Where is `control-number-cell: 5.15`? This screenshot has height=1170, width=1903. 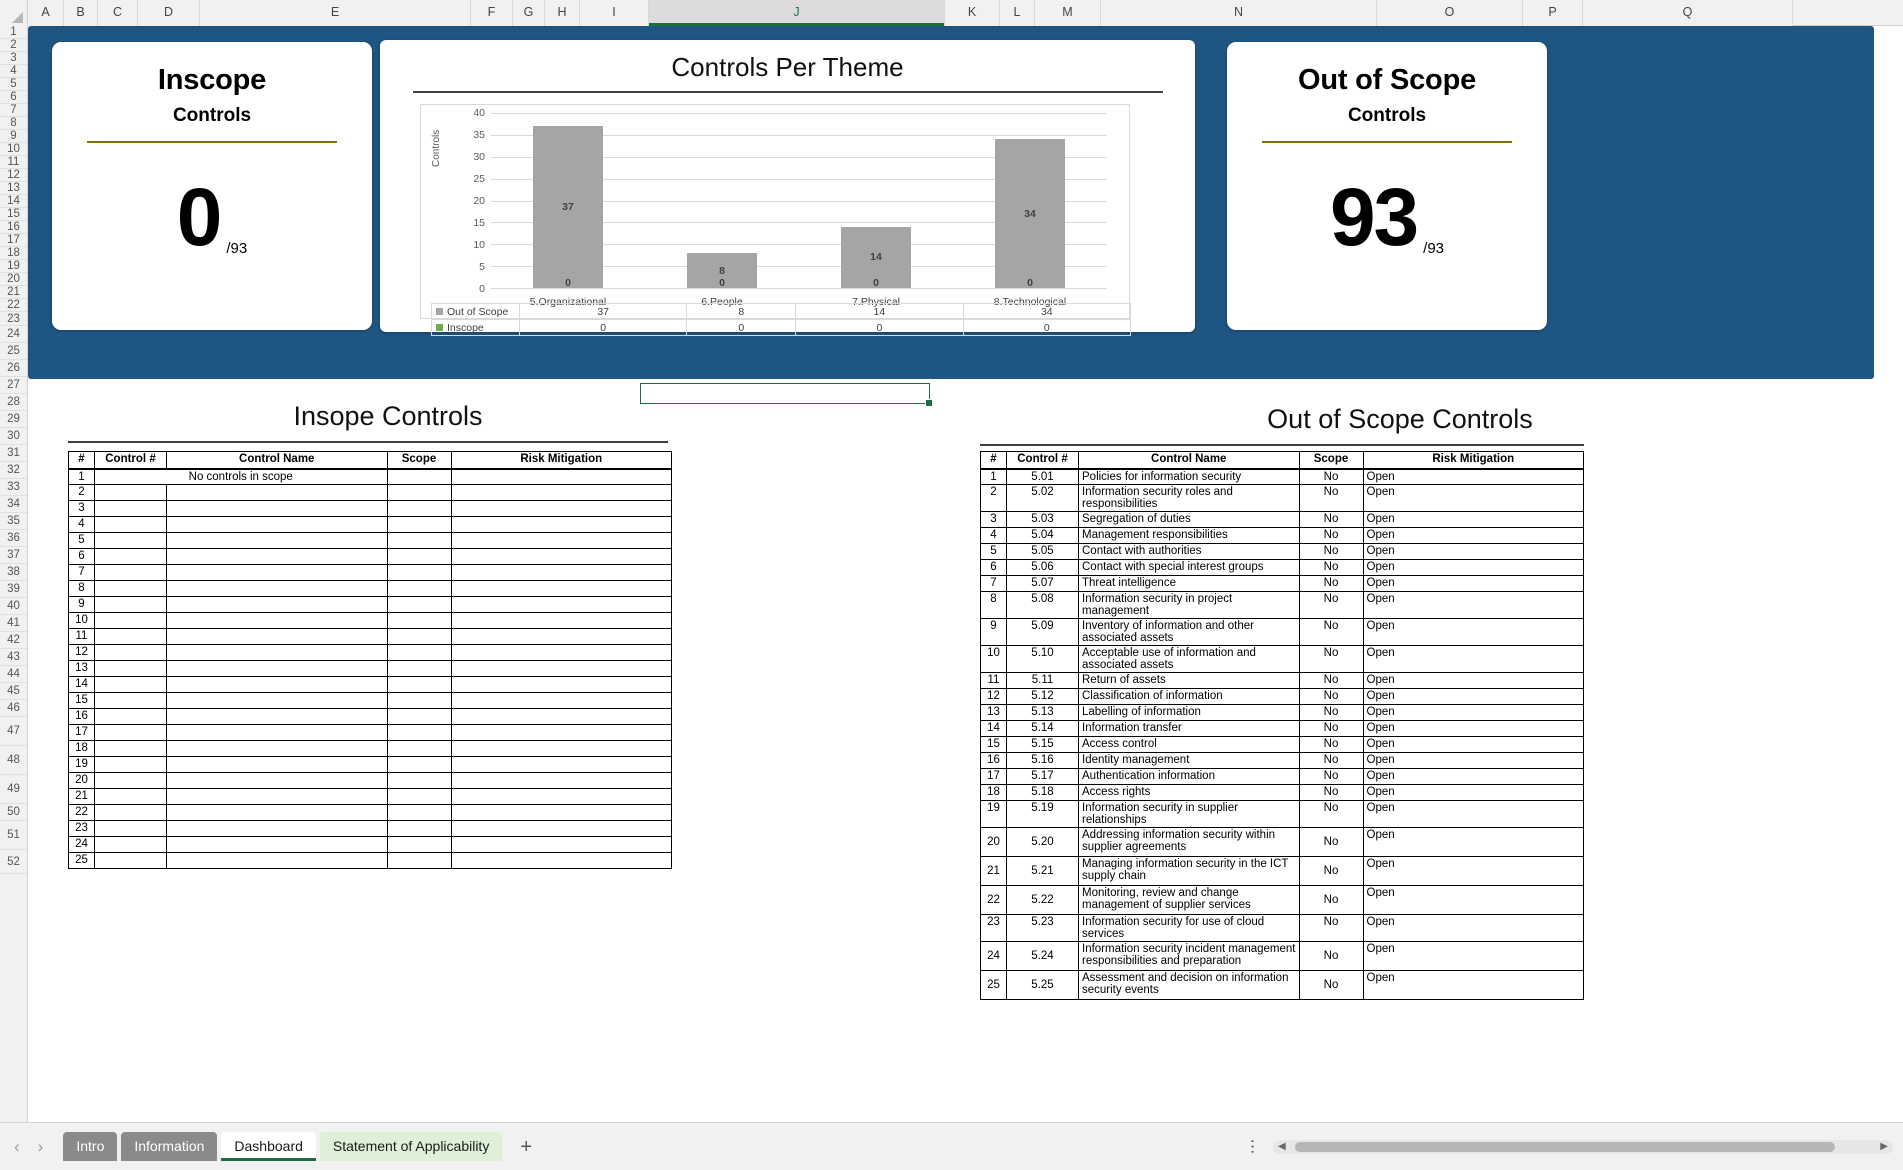 control-number-cell: 5.15 is located at coordinates (1042, 744).